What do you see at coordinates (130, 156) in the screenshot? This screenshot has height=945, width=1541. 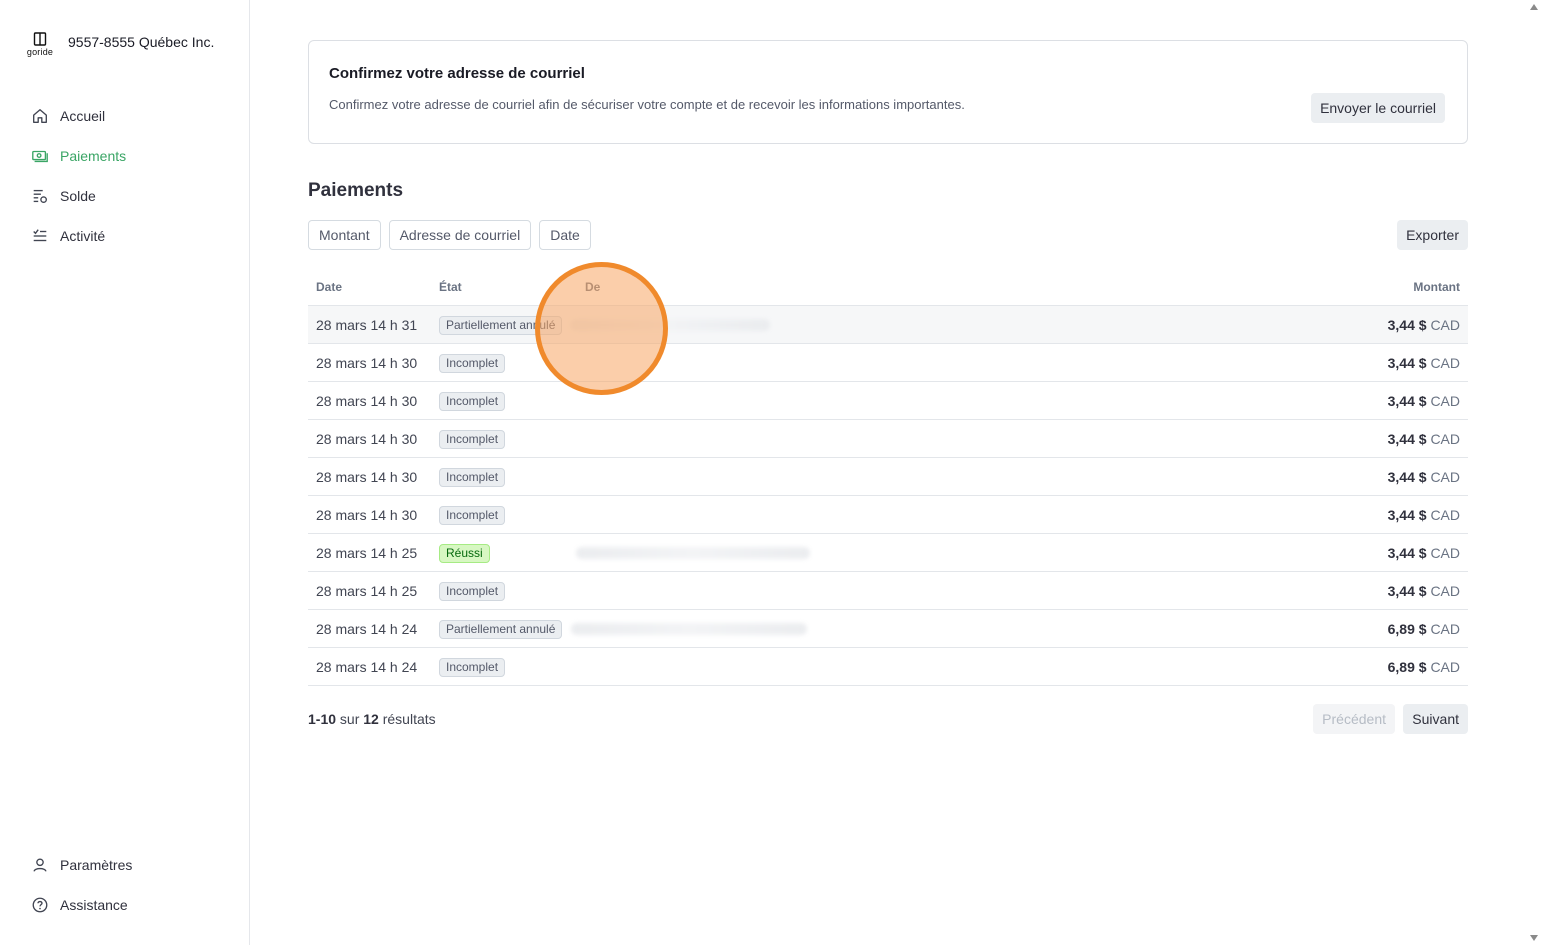 I see `sidebar-item-paiements: Paiements` at bounding box center [130, 156].